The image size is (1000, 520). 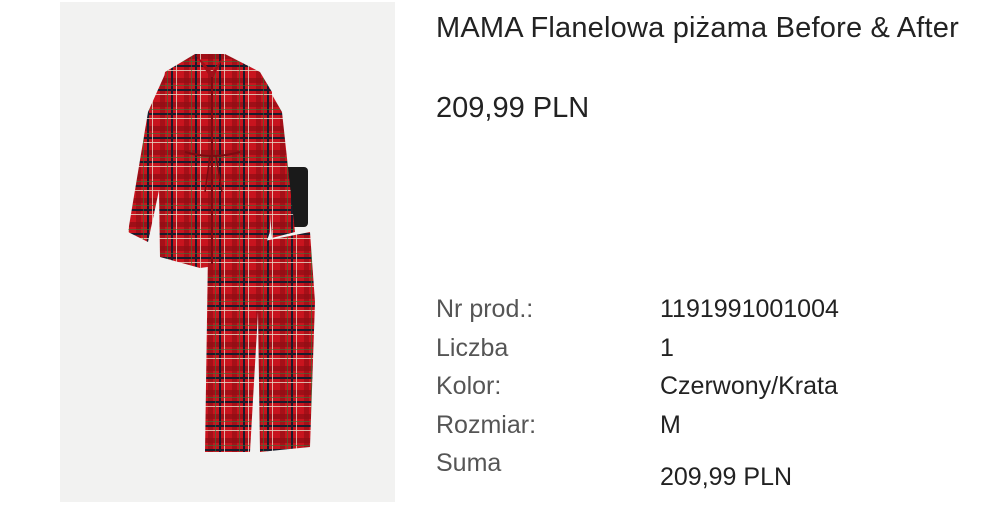 What do you see at coordinates (749, 309) in the screenshot?
I see `product-number-value: 1191991001004` at bounding box center [749, 309].